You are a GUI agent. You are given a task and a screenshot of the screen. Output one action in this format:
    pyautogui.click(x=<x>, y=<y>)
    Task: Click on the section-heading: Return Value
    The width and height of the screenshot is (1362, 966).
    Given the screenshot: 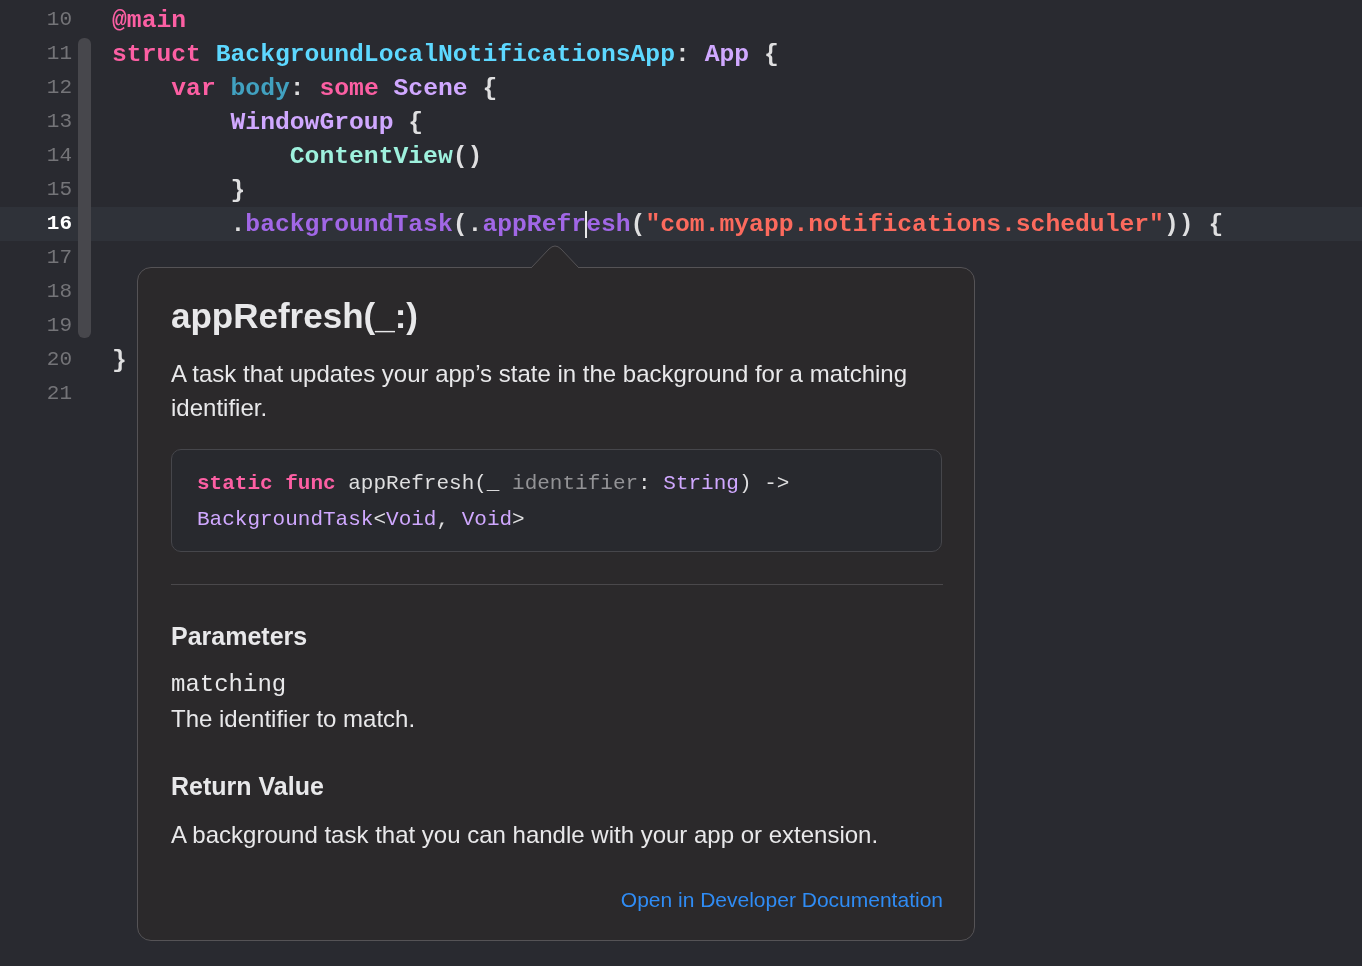 What is the action you would take?
    pyautogui.click(x=248, y=786)
    